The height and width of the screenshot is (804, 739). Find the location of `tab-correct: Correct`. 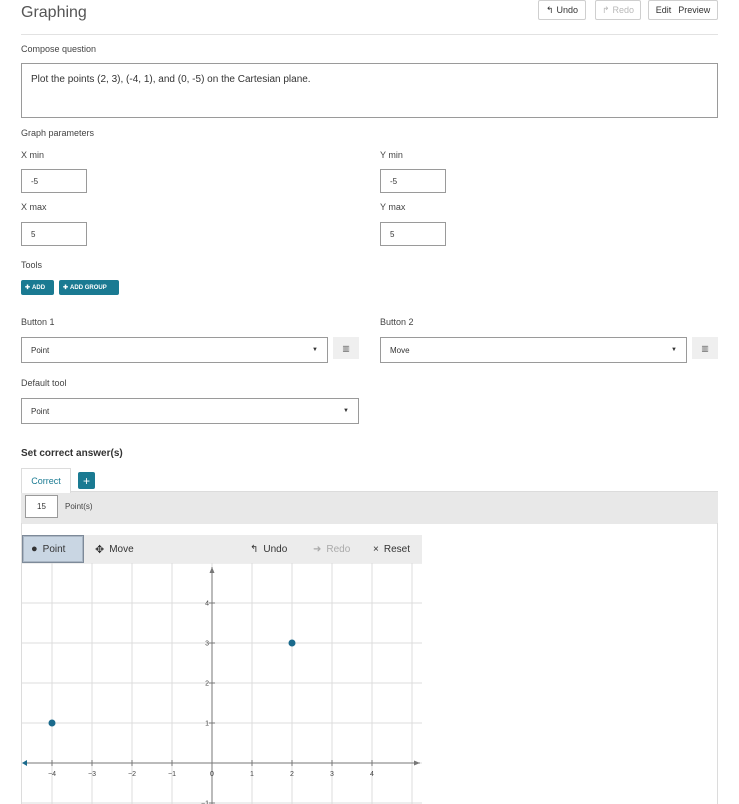

tab-correct: Correct is located at coordinates (46, 480).